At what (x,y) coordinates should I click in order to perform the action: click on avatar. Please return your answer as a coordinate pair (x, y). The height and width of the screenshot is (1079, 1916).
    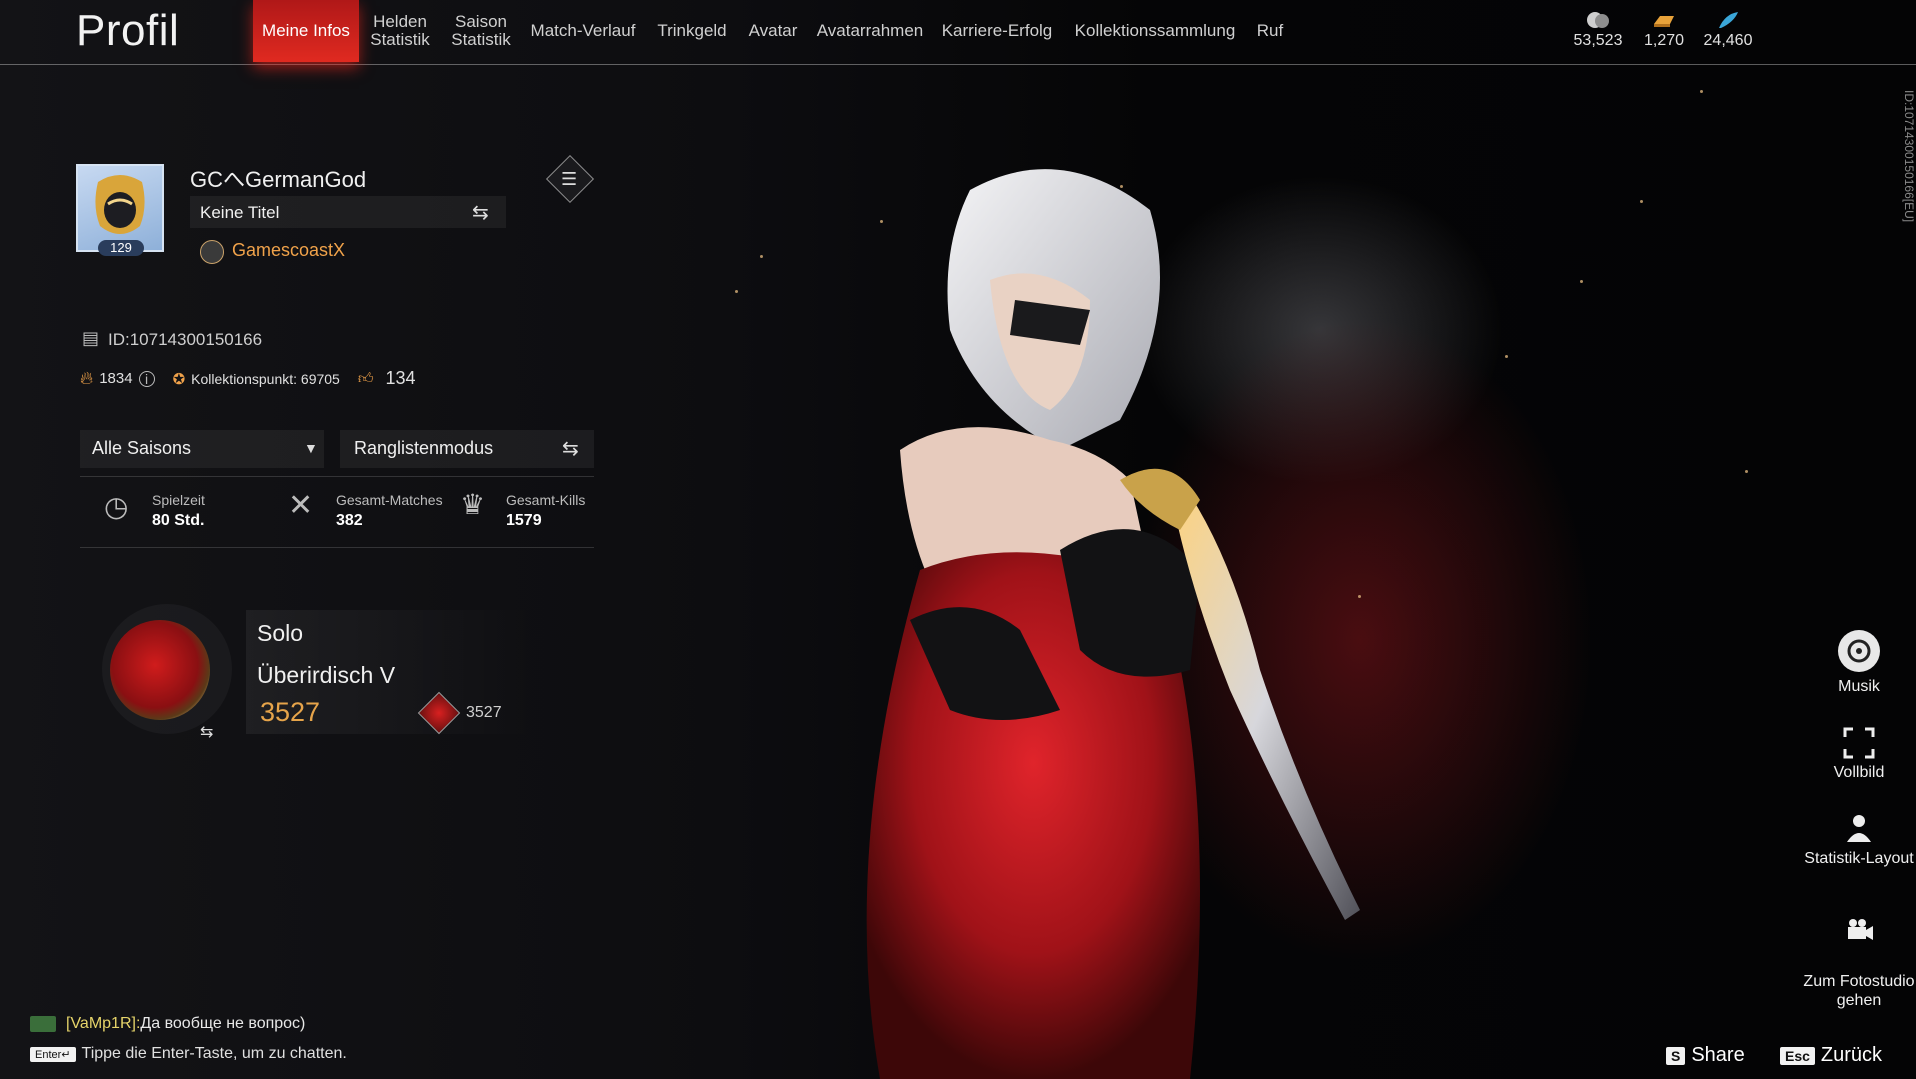
    Looking at the image, I should click on (120, 208).